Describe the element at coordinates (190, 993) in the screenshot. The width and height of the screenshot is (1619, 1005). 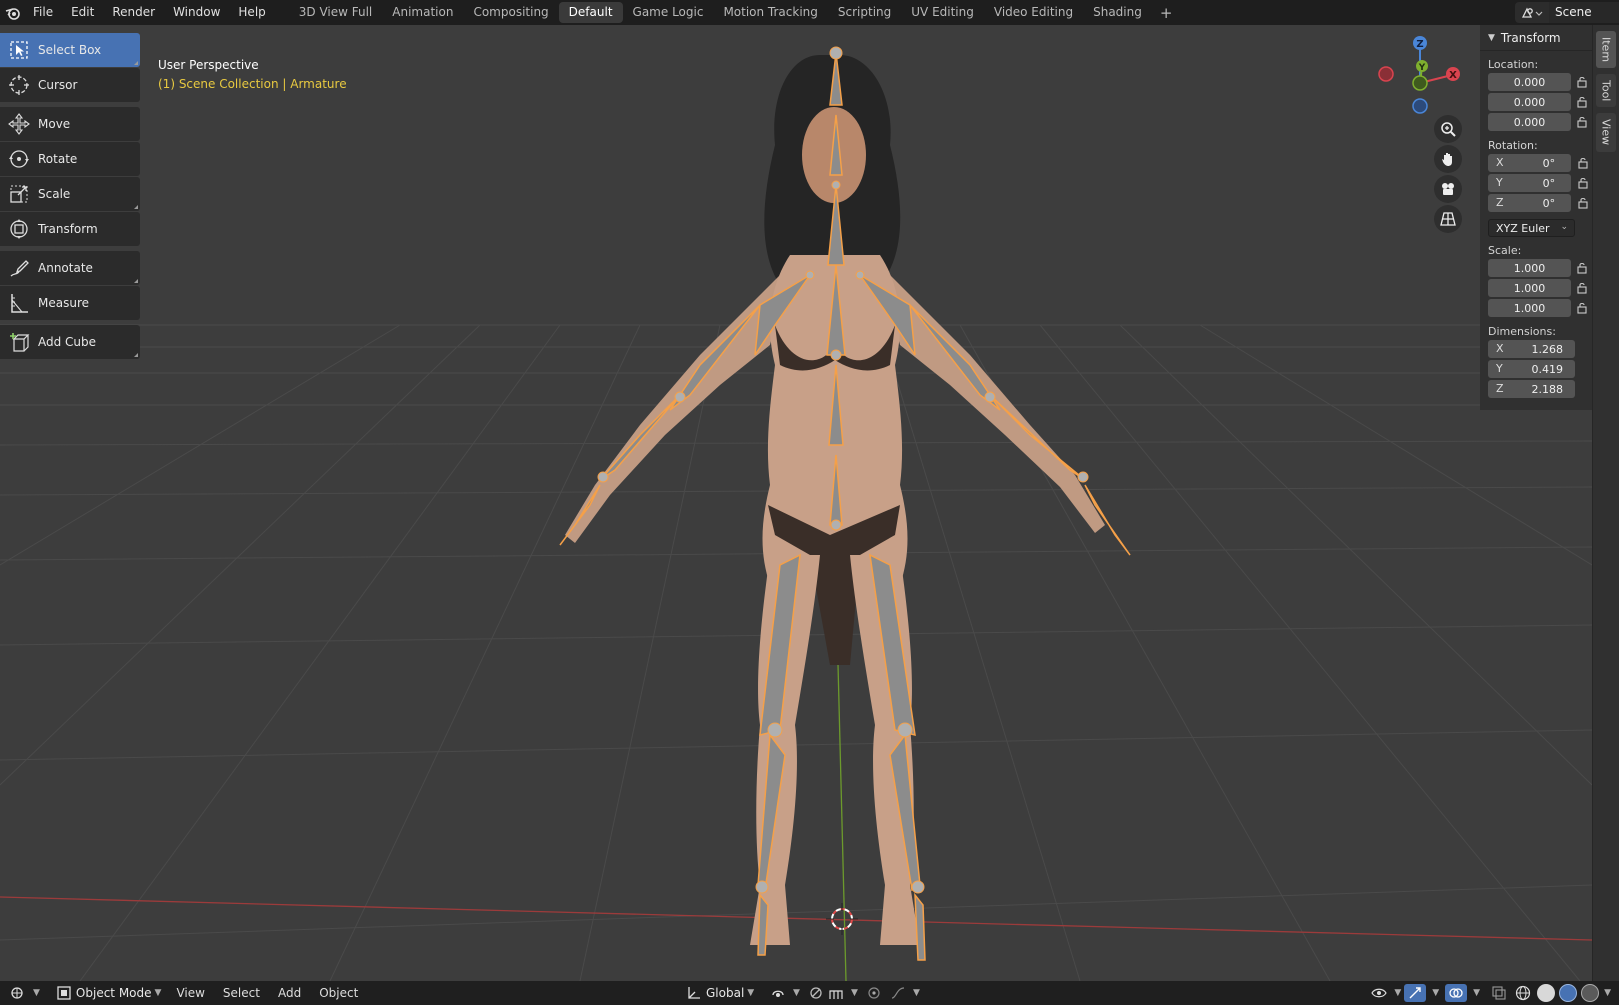
I see `menu-view: View` at that location.